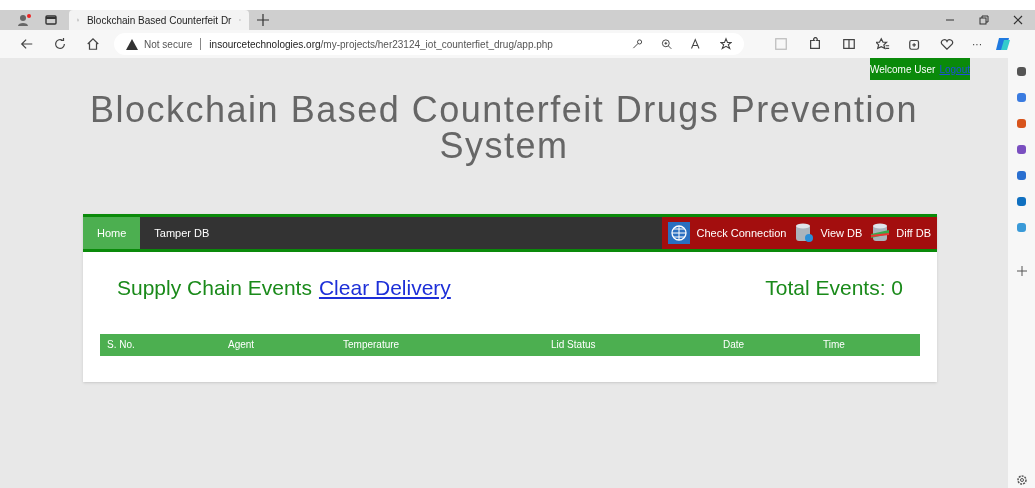  I want to click on refresh-icon, so click(60, 44).